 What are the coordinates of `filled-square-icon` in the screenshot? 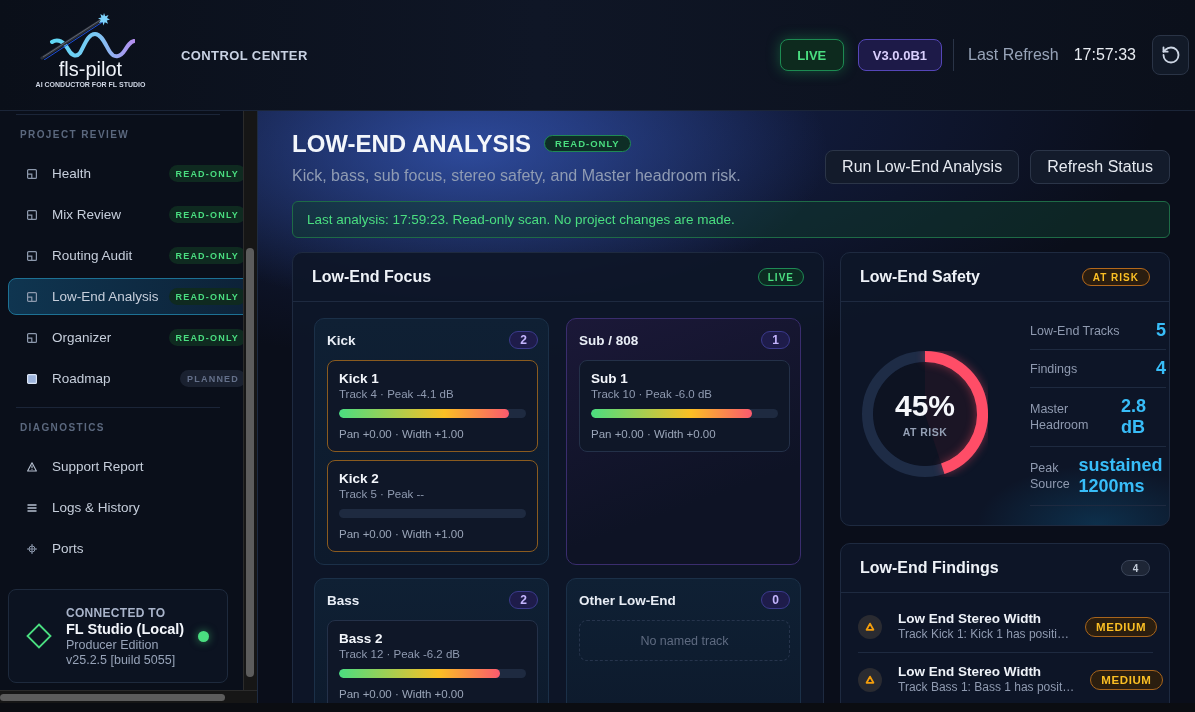 It's located at (32, 378).